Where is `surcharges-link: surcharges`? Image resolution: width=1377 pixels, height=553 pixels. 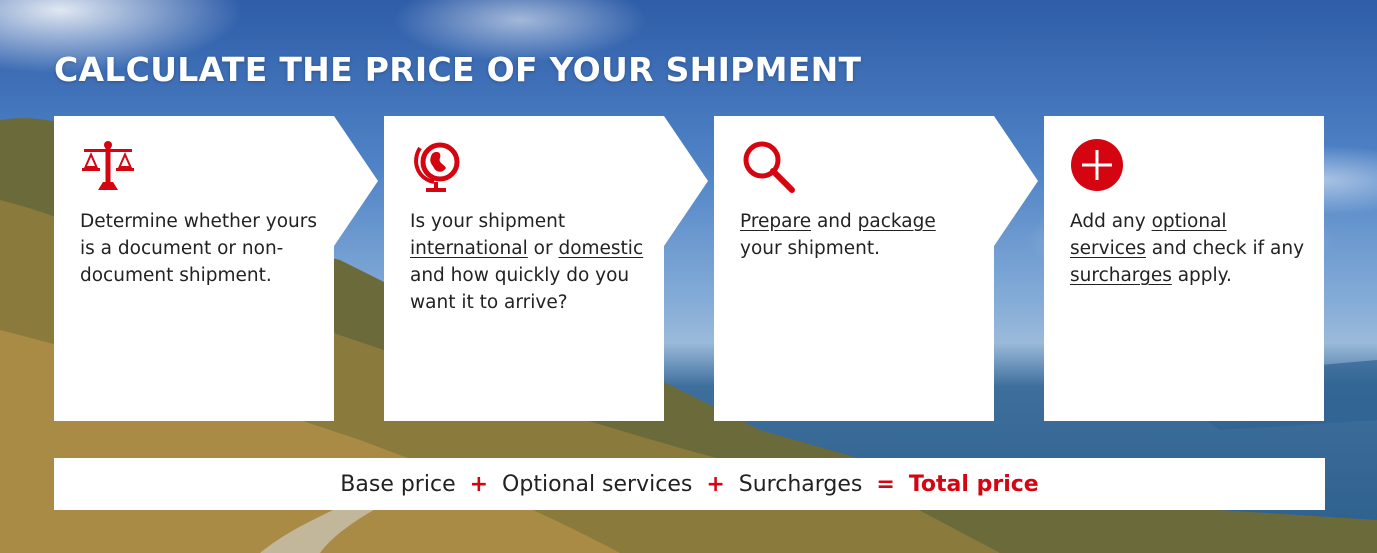
surcharges-link: surcharges is located at coordinates (1121, 275).